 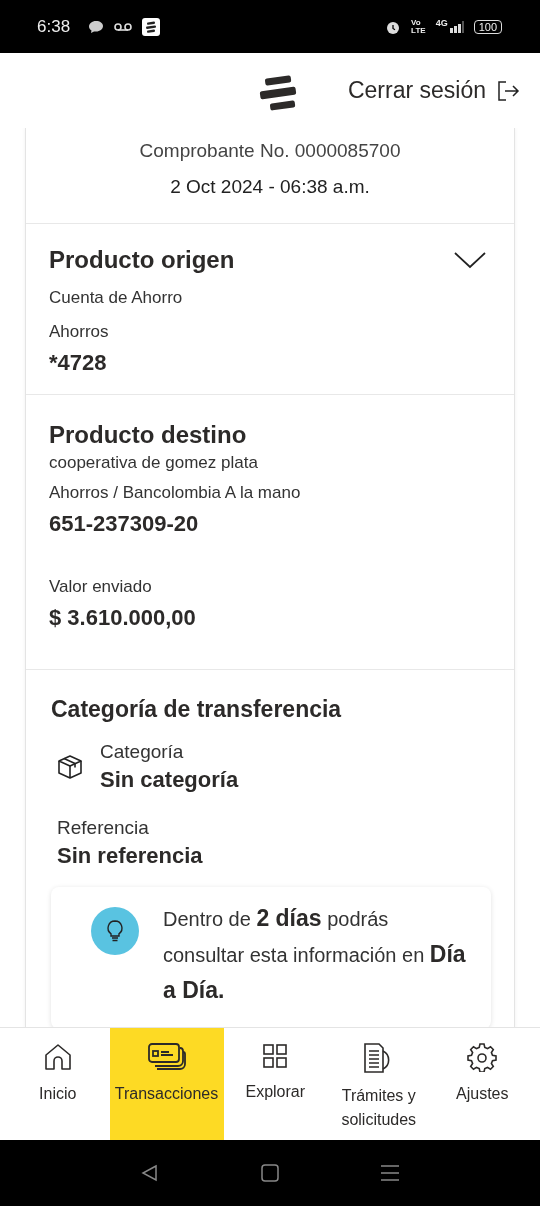 What do you see at coordinates (124, 524) in the screenshot?
I see `account-number: 651-237309-20` at bounding box center [124, 524].